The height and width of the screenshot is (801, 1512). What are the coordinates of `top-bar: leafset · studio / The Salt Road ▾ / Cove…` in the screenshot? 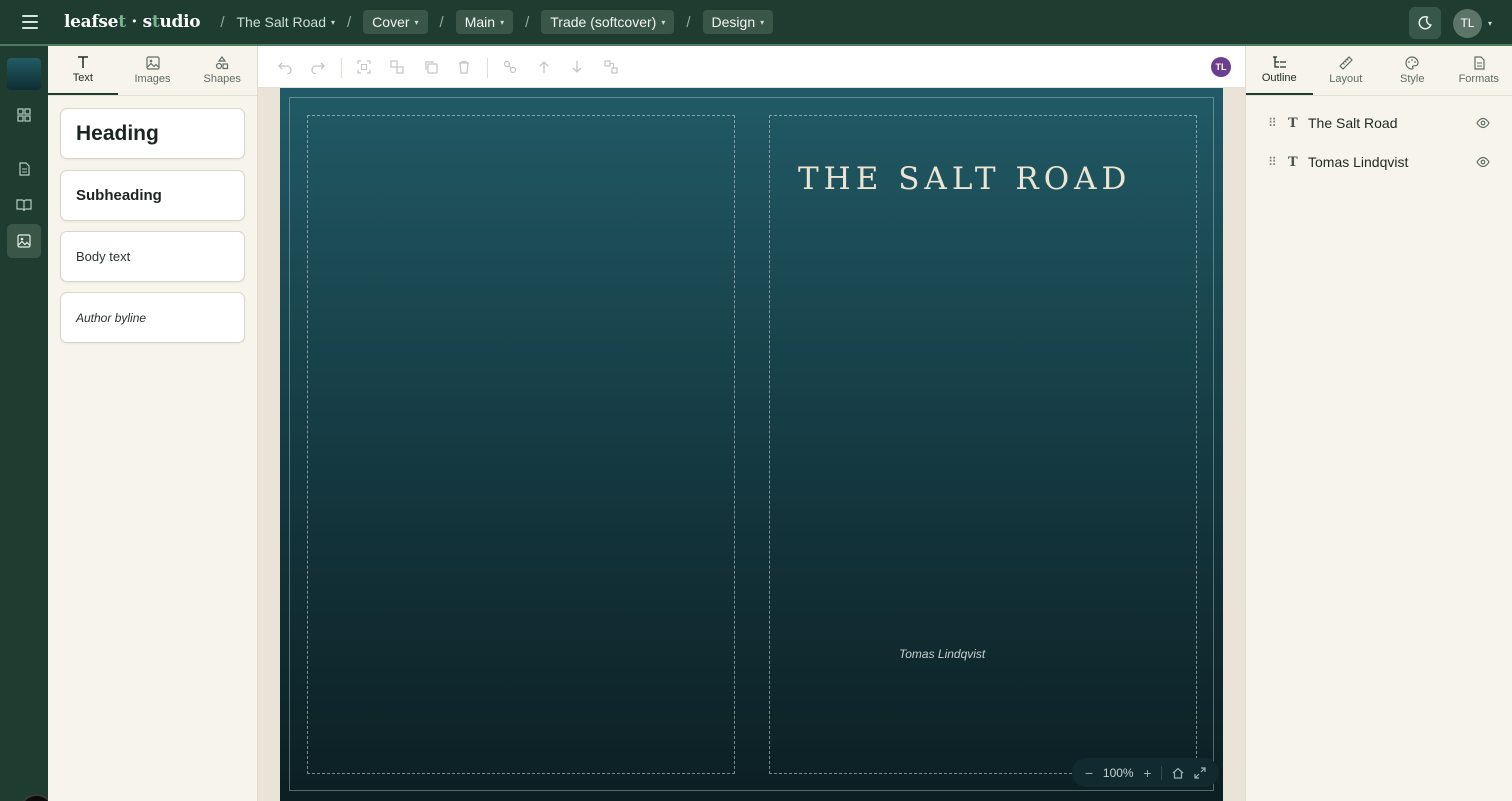 It's located at (756, 23).